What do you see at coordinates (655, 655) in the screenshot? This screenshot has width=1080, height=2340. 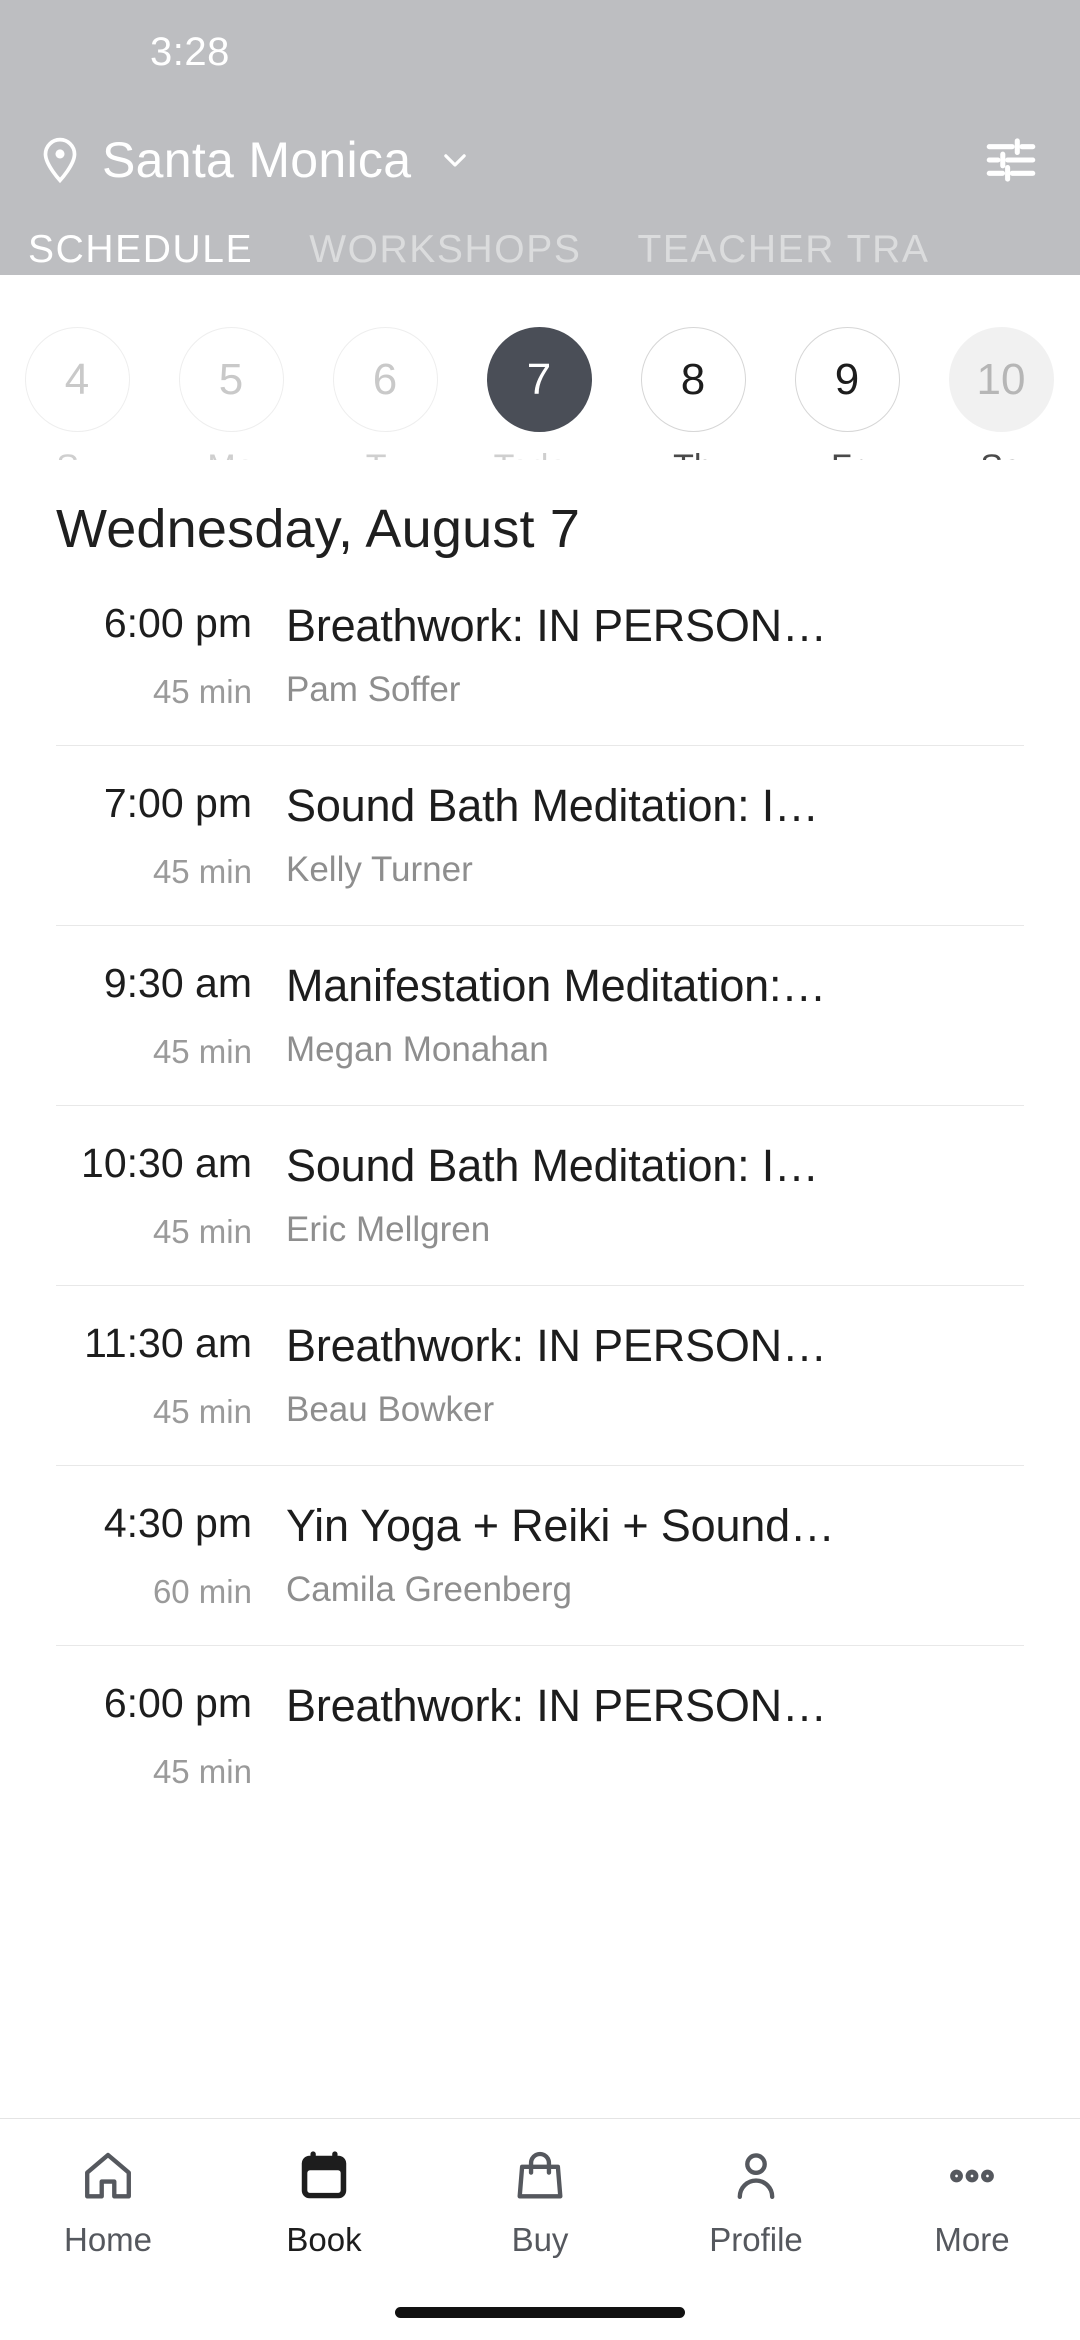 I see `class-info-column: Breathwork: IN PERSON… Pam Soffer` at bounding box center [655, 655].